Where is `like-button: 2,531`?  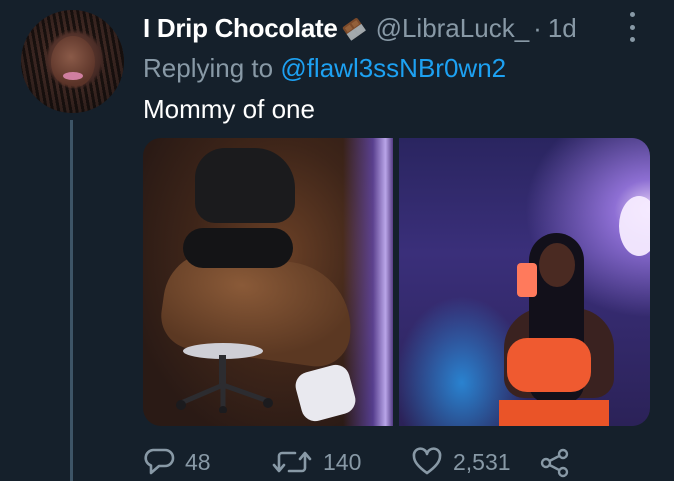 like-button: 2,531 is located at coordinates (461, 462).